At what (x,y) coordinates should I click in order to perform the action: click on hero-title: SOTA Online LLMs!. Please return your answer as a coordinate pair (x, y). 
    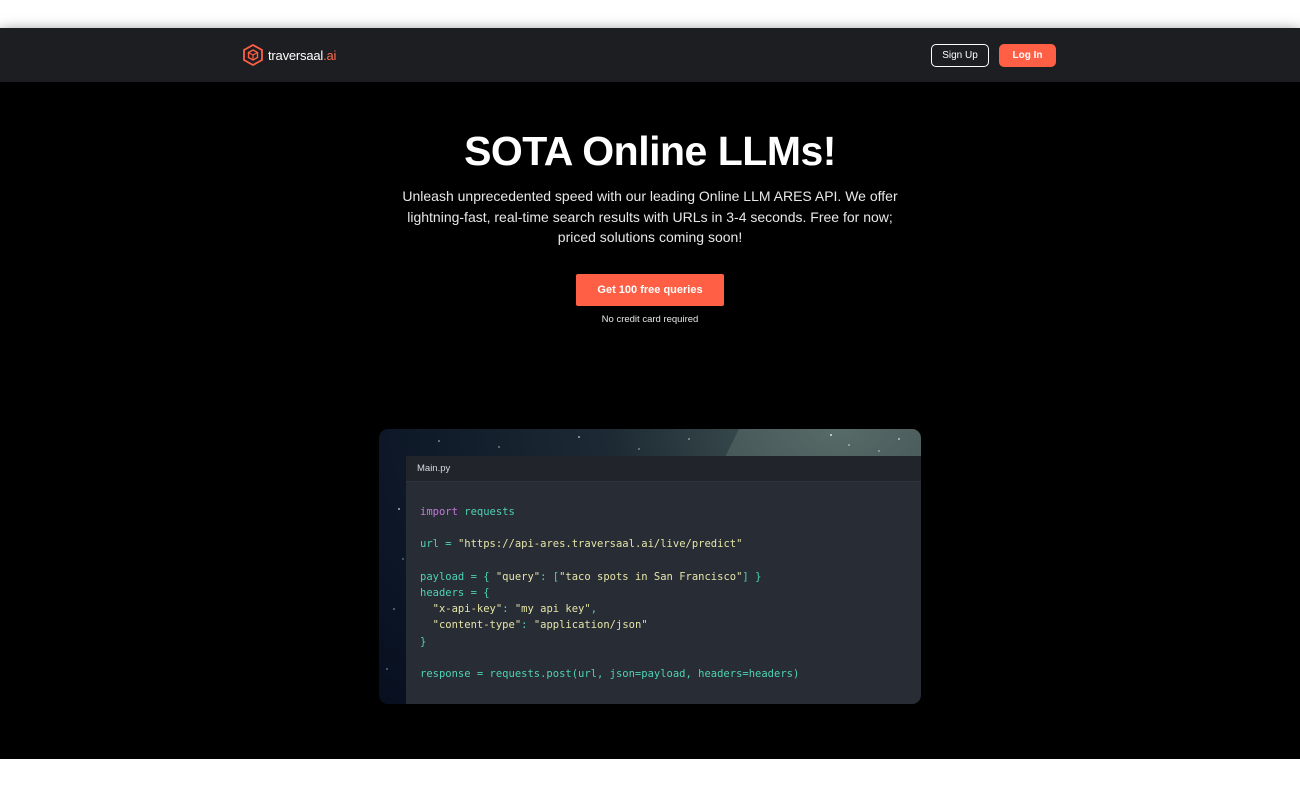
    Looking at the image, I should click on (650, 151).